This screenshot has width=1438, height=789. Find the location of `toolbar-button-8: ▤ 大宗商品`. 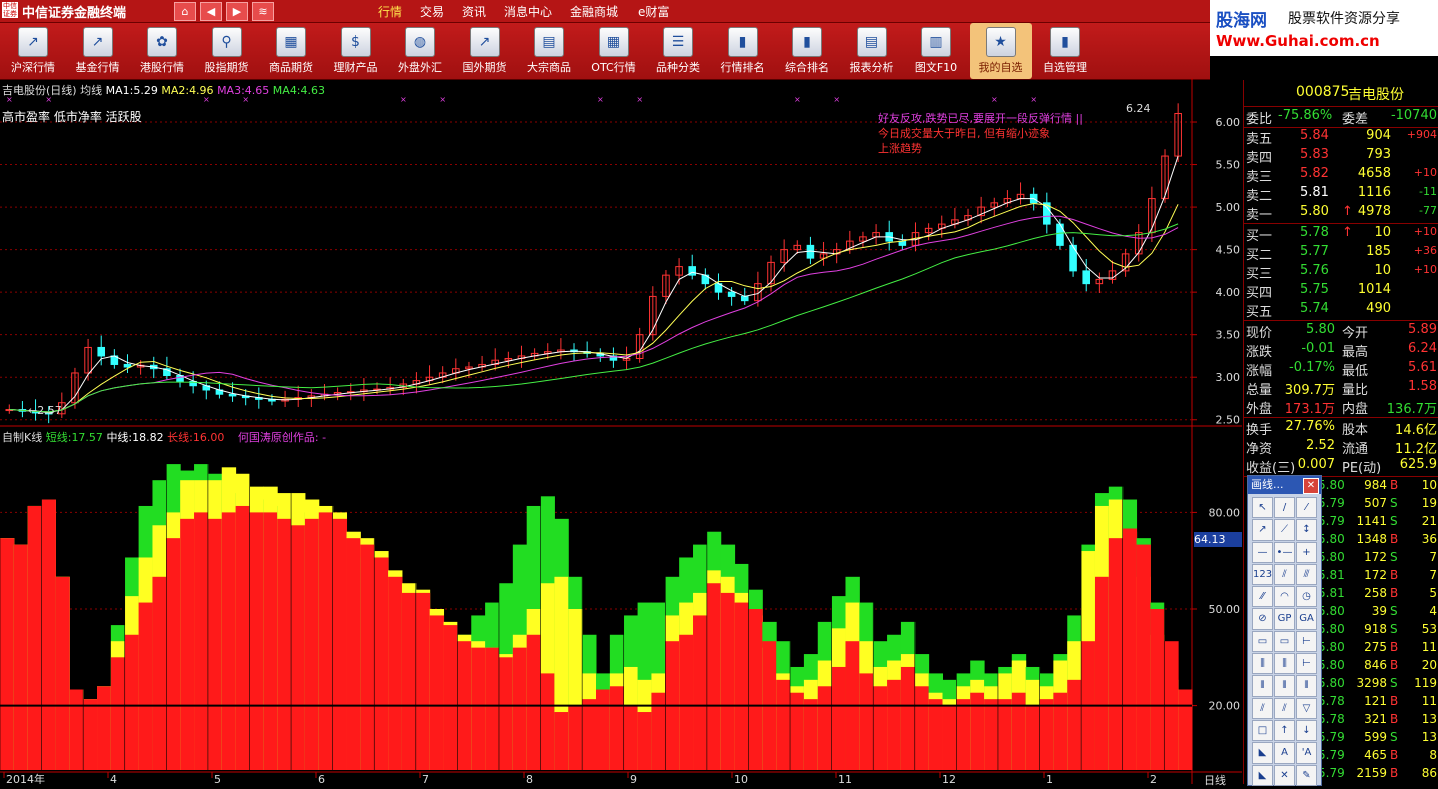

toolbar-button-8: ▤ 大宗商品 is located at coordinates (549, 51).